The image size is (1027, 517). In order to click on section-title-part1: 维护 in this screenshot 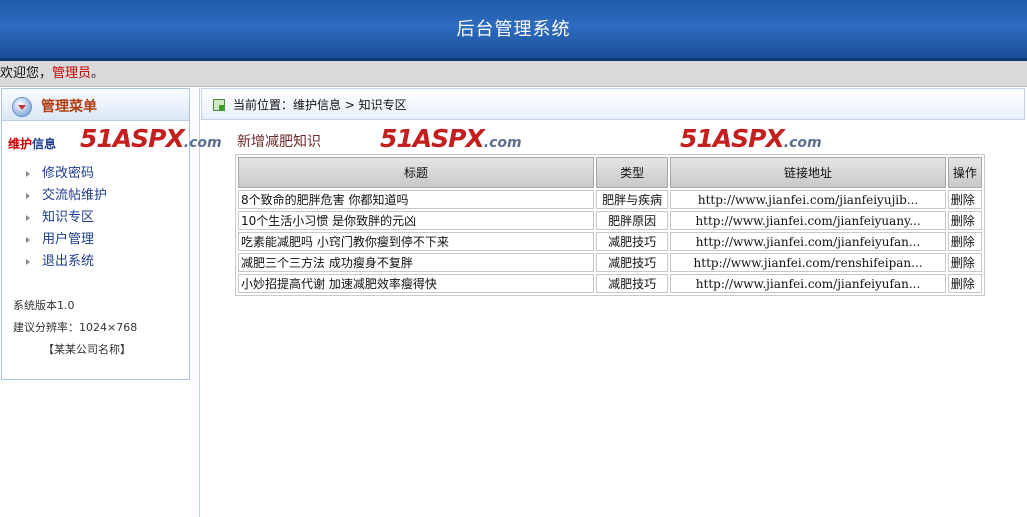, I will do `click(20, 144)`.